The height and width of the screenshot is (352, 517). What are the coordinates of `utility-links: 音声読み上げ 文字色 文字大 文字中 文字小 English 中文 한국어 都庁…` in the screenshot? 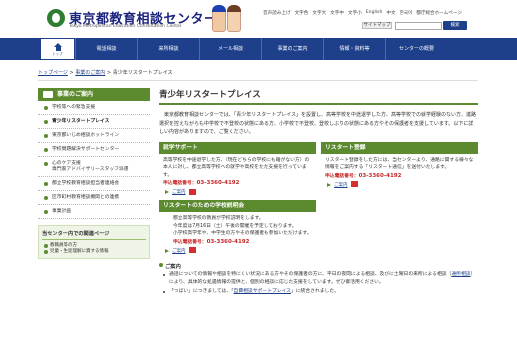 It's located at (362, 13).